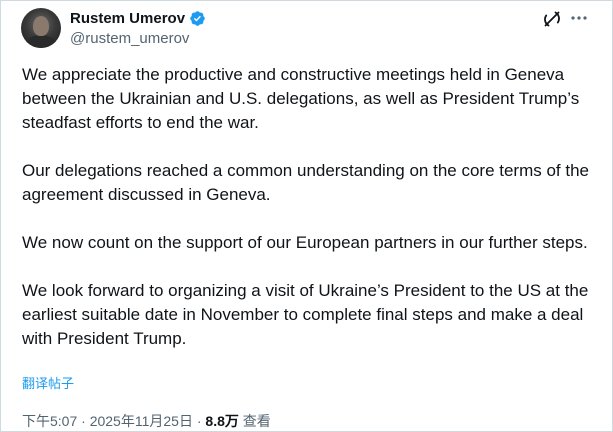  I want to click on avatar, so click(41, 28).